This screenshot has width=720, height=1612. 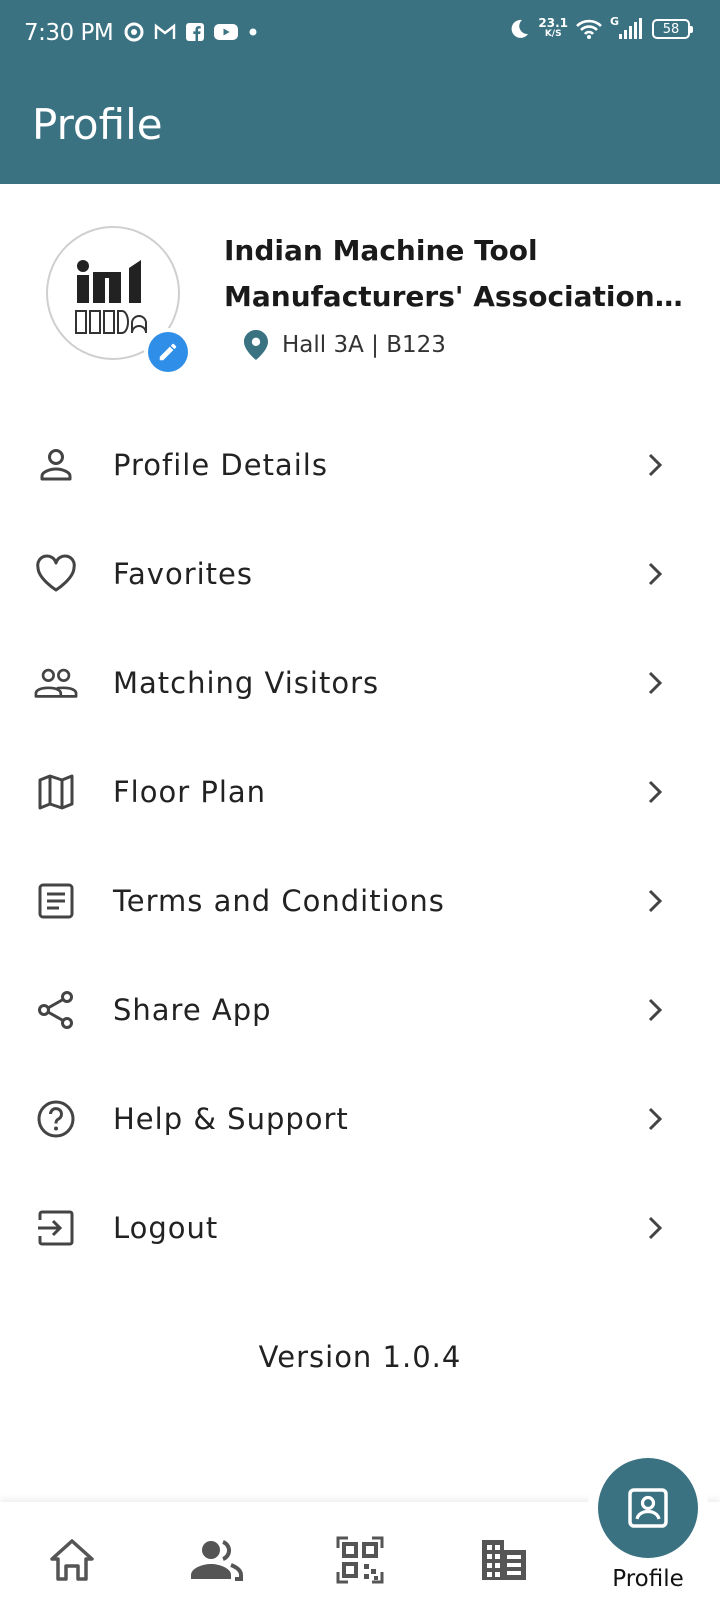 I want to click on notification-icons, so click(x=191, y=32).